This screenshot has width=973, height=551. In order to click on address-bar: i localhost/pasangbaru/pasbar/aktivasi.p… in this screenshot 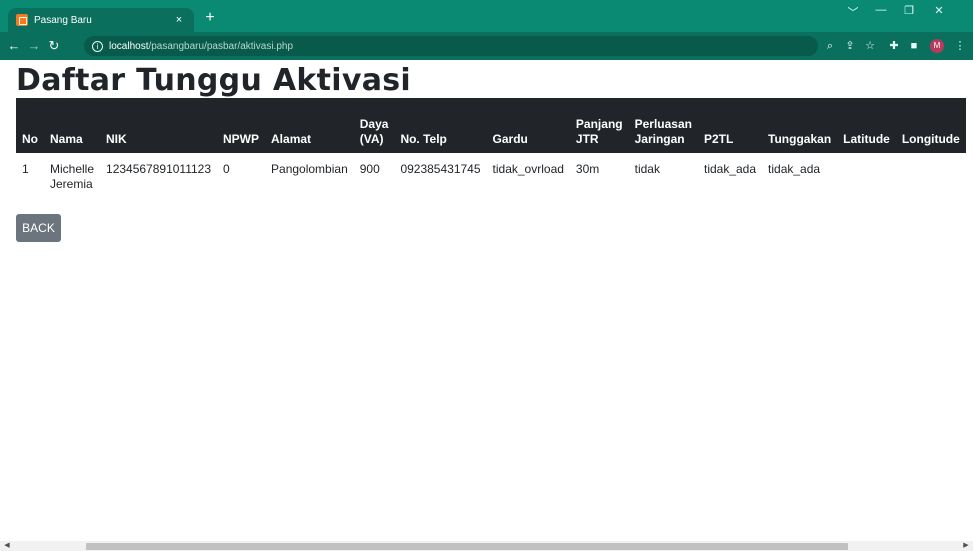, I will do `click(451, 46)`.